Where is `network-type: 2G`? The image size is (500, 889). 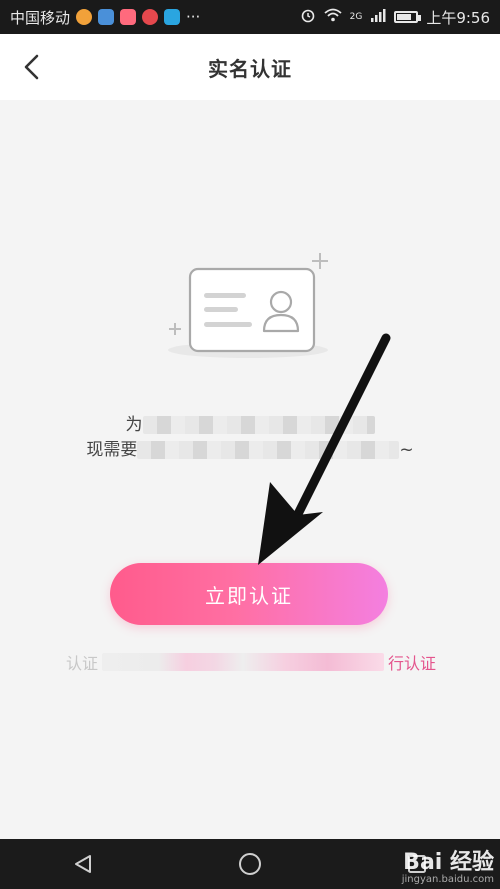 network-type: 2G is located at coordinates (356, 17).